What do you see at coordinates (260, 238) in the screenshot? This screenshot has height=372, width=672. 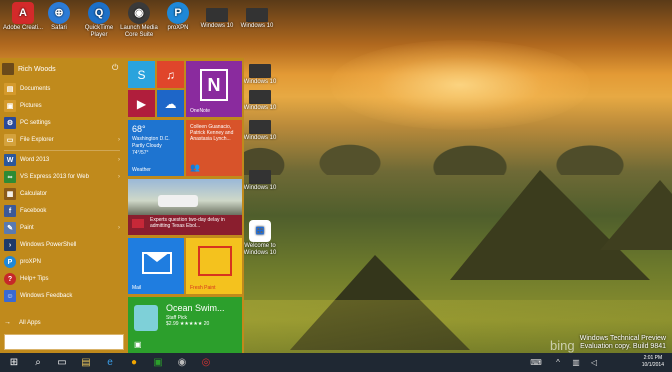 I see `desktop-icon-welcome: ⊞ Welcome to Windows 10` at bounding box center [260, 238].